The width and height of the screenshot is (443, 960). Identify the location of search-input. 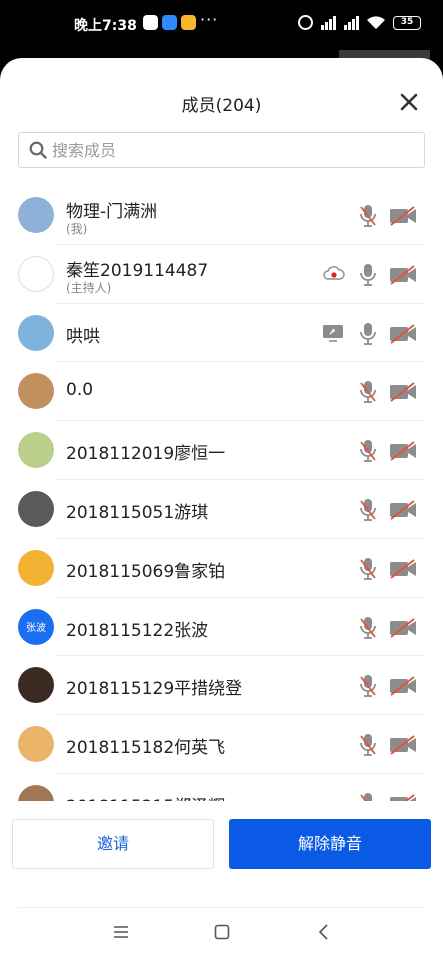
(222, 150).